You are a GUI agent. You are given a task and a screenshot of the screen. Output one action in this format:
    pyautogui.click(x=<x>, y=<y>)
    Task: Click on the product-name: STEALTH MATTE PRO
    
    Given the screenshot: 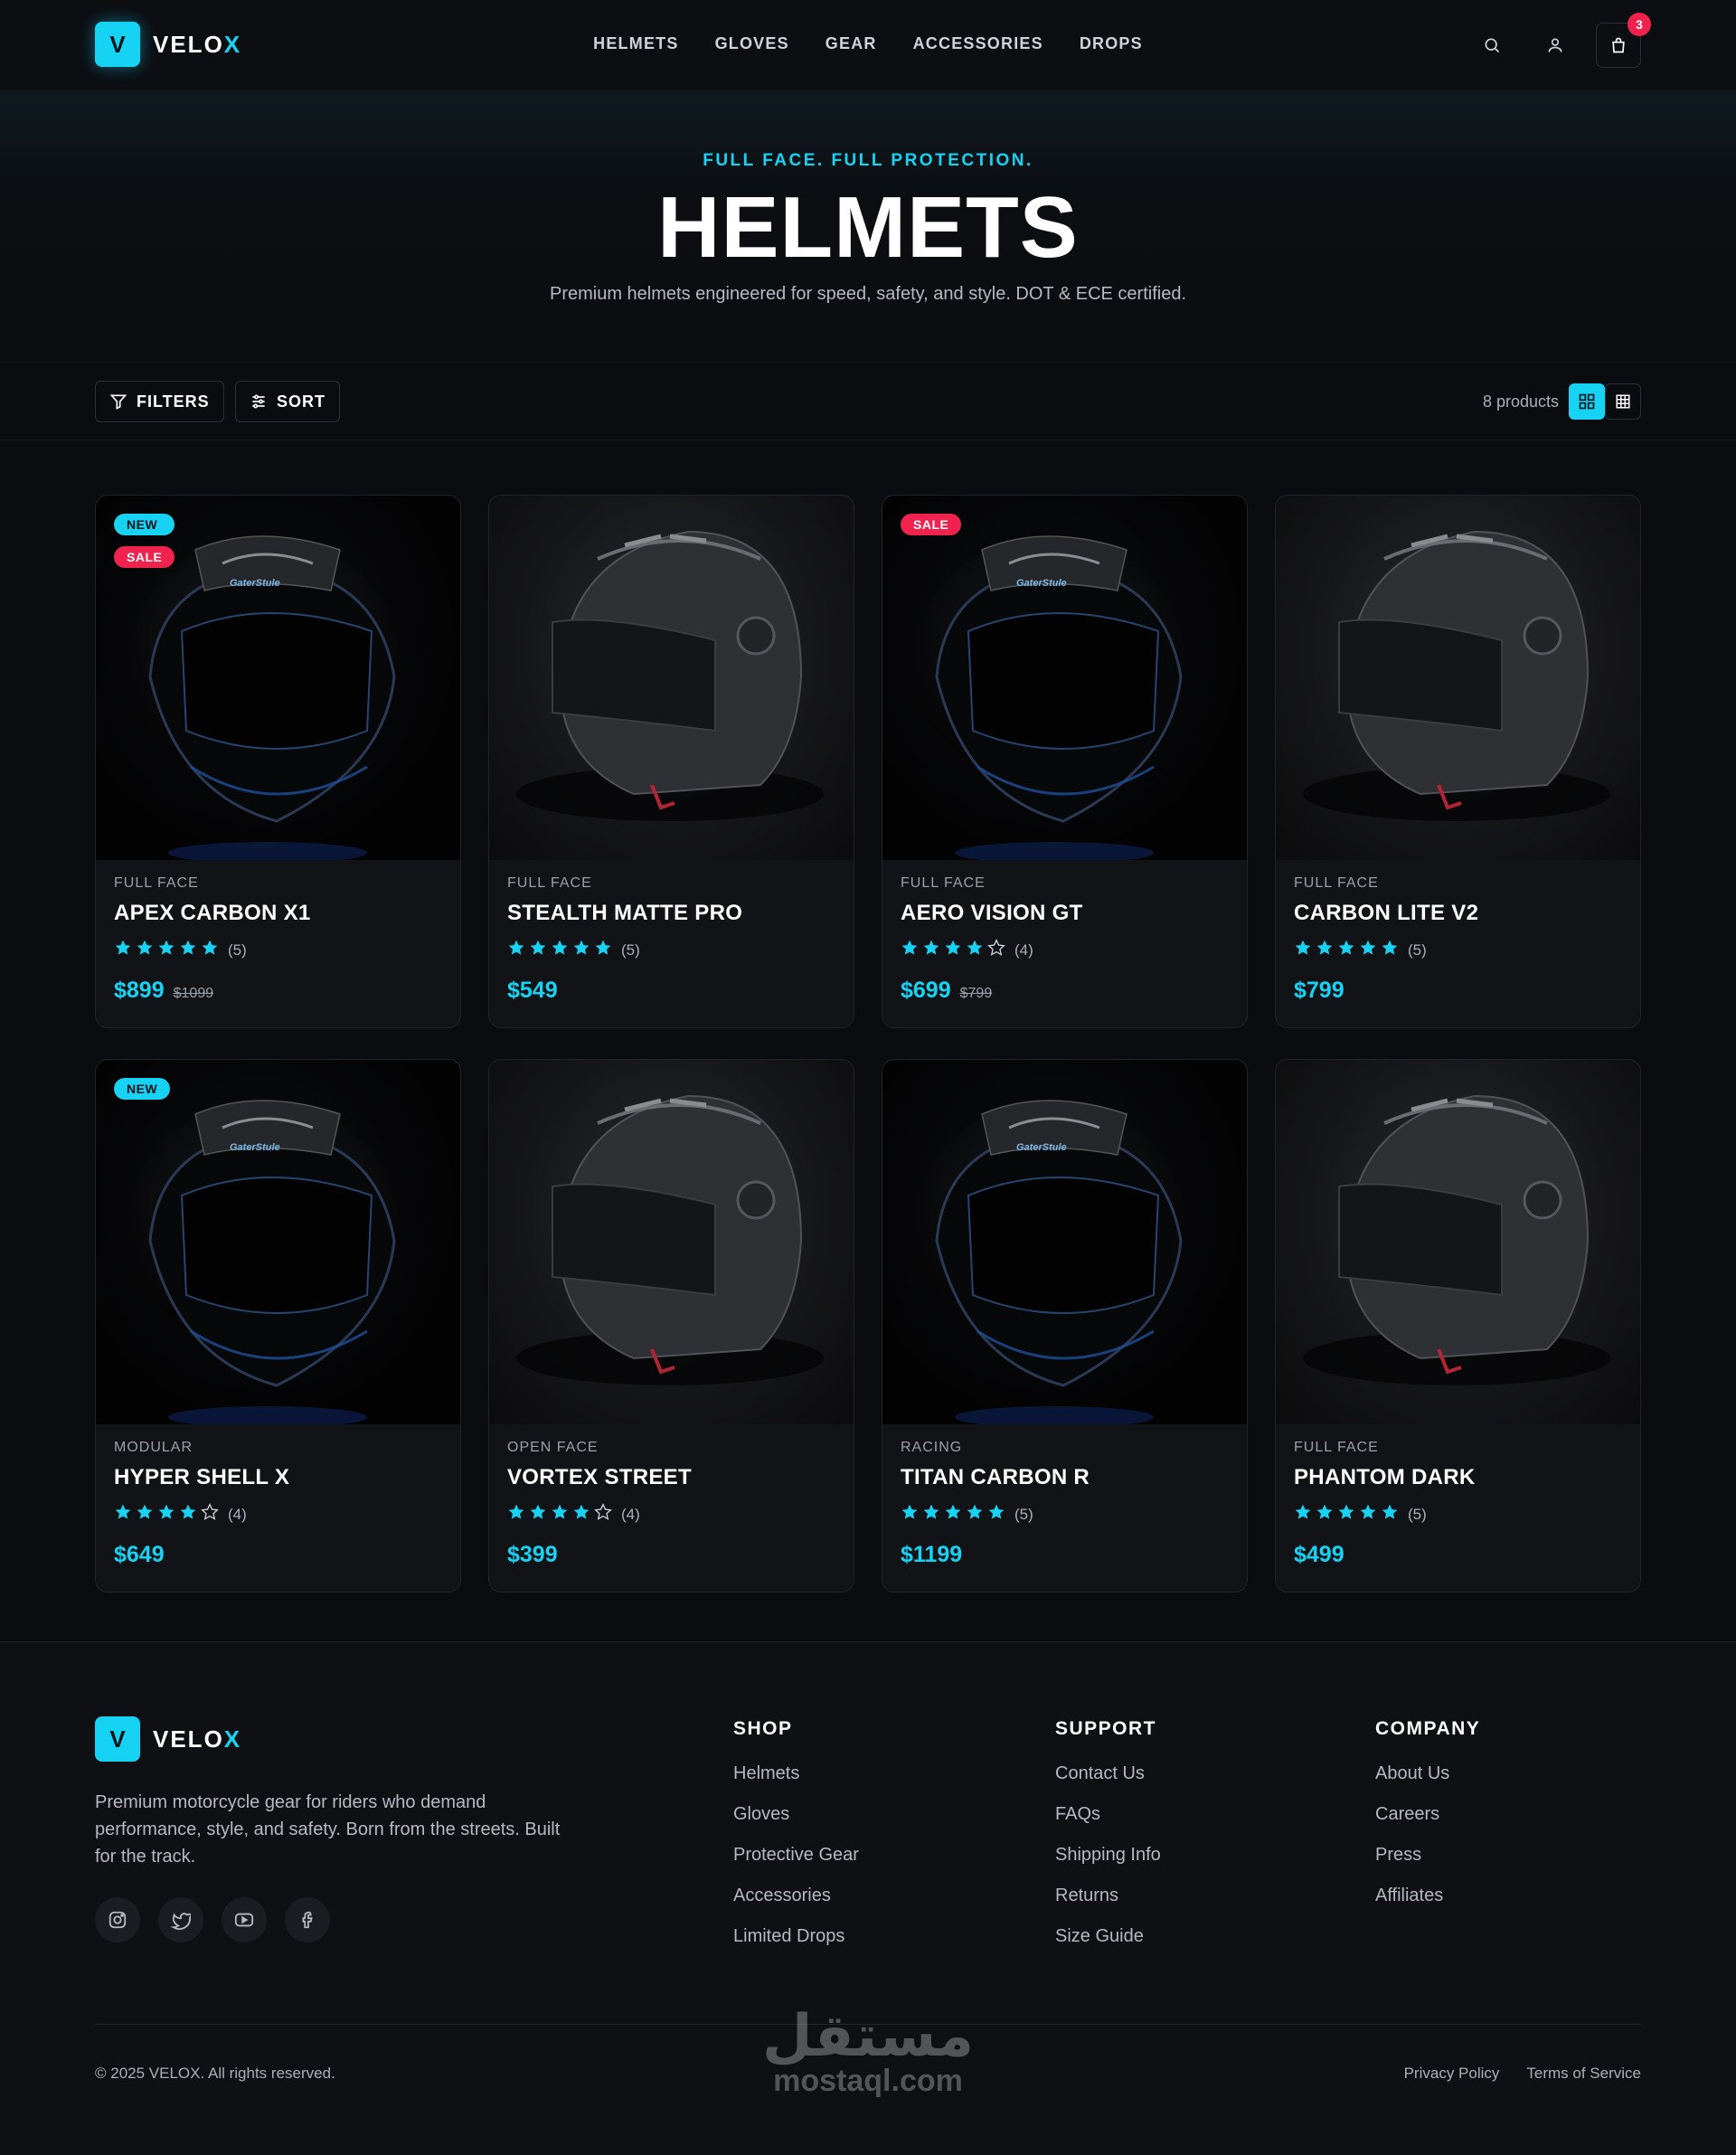 What is the action you would take?
    pyautogui.click(x=671, y=914)
    